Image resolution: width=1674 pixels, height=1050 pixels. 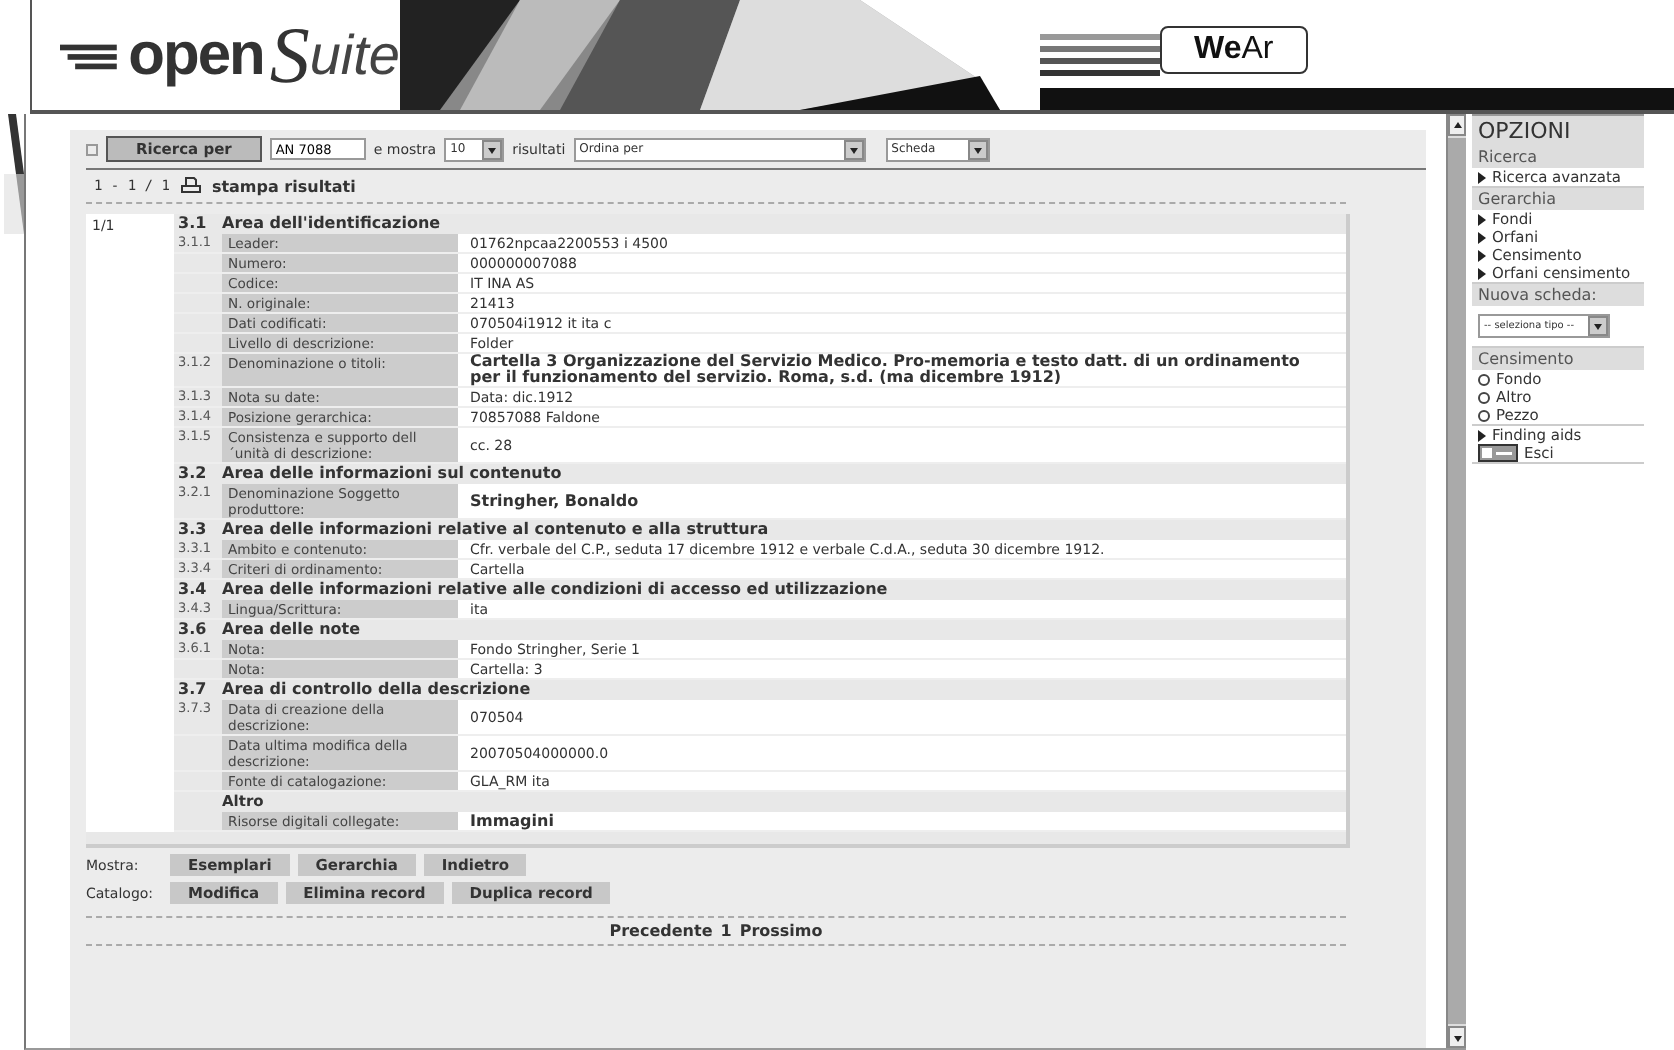 What do you see at coordinates (192, 590) in the screenshot?
I see `section-number: 3.4` at bounding box center [192, 590].